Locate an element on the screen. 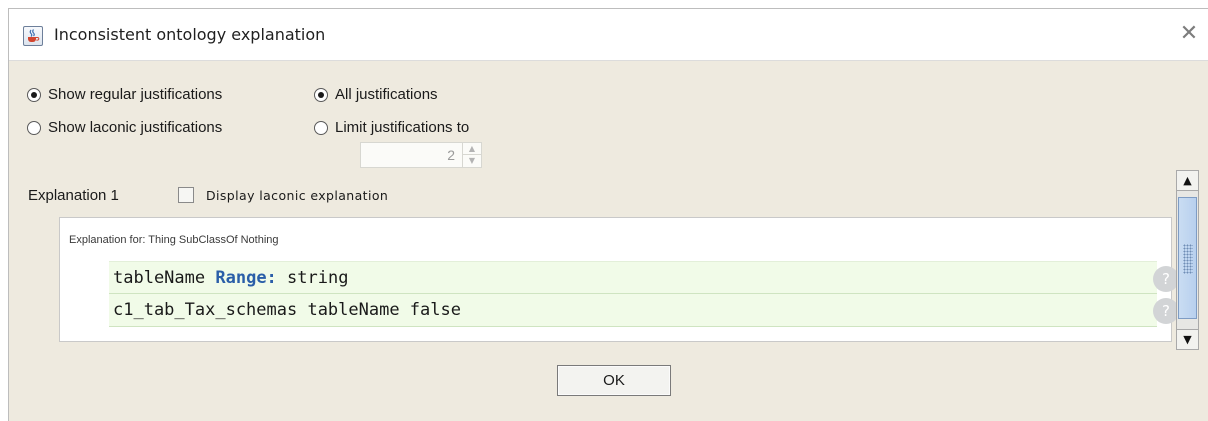  title-bar: Inconsistent ontology explanation ✕ is located at coordinates (608, 35).